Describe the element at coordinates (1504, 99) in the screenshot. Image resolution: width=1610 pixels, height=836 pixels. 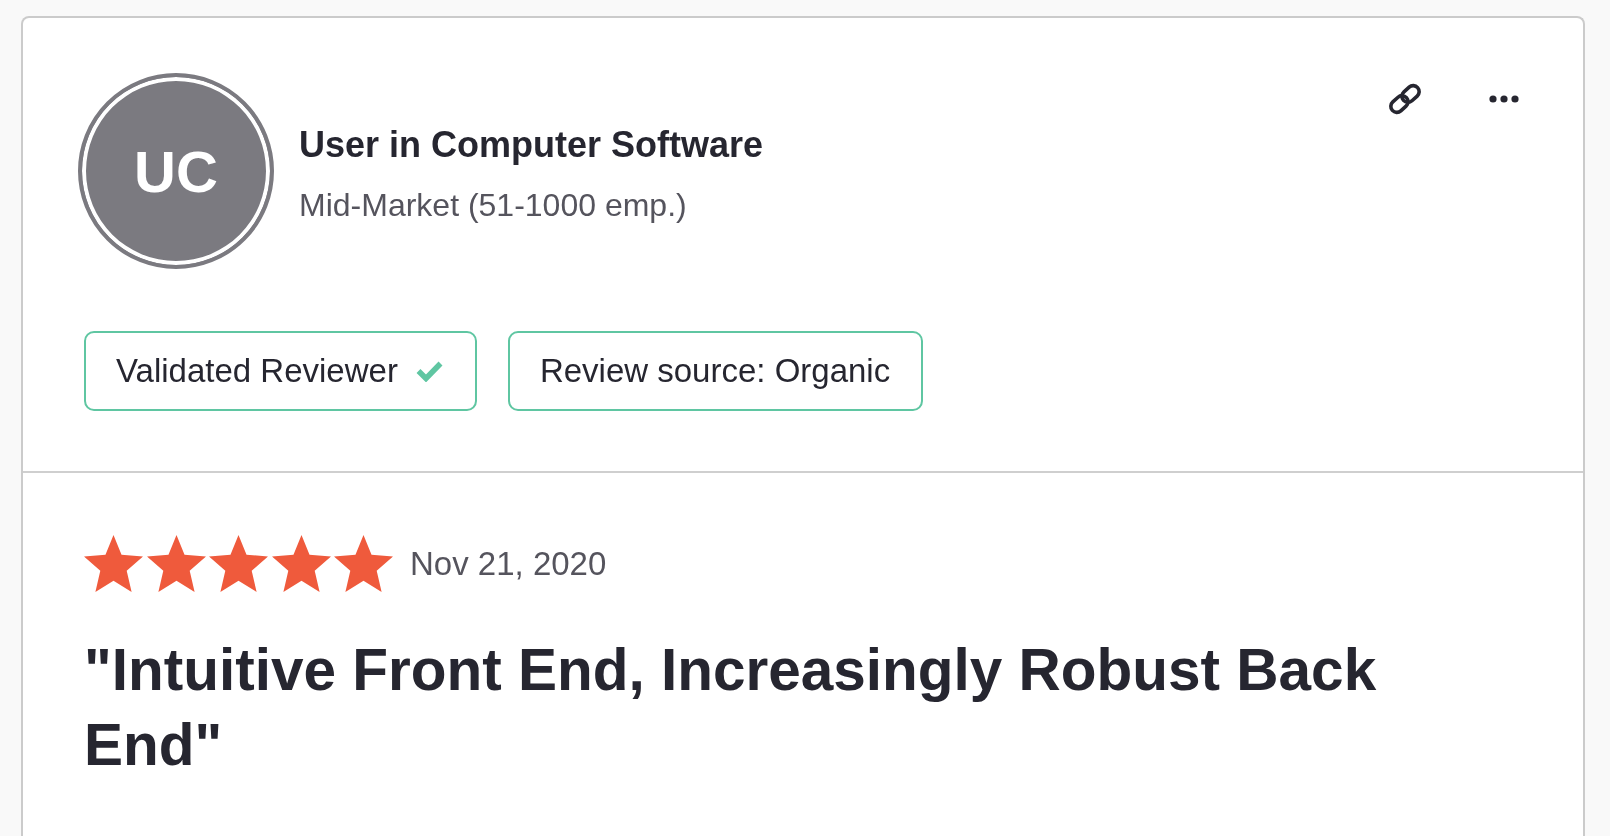
I see `more-icon` at that location.